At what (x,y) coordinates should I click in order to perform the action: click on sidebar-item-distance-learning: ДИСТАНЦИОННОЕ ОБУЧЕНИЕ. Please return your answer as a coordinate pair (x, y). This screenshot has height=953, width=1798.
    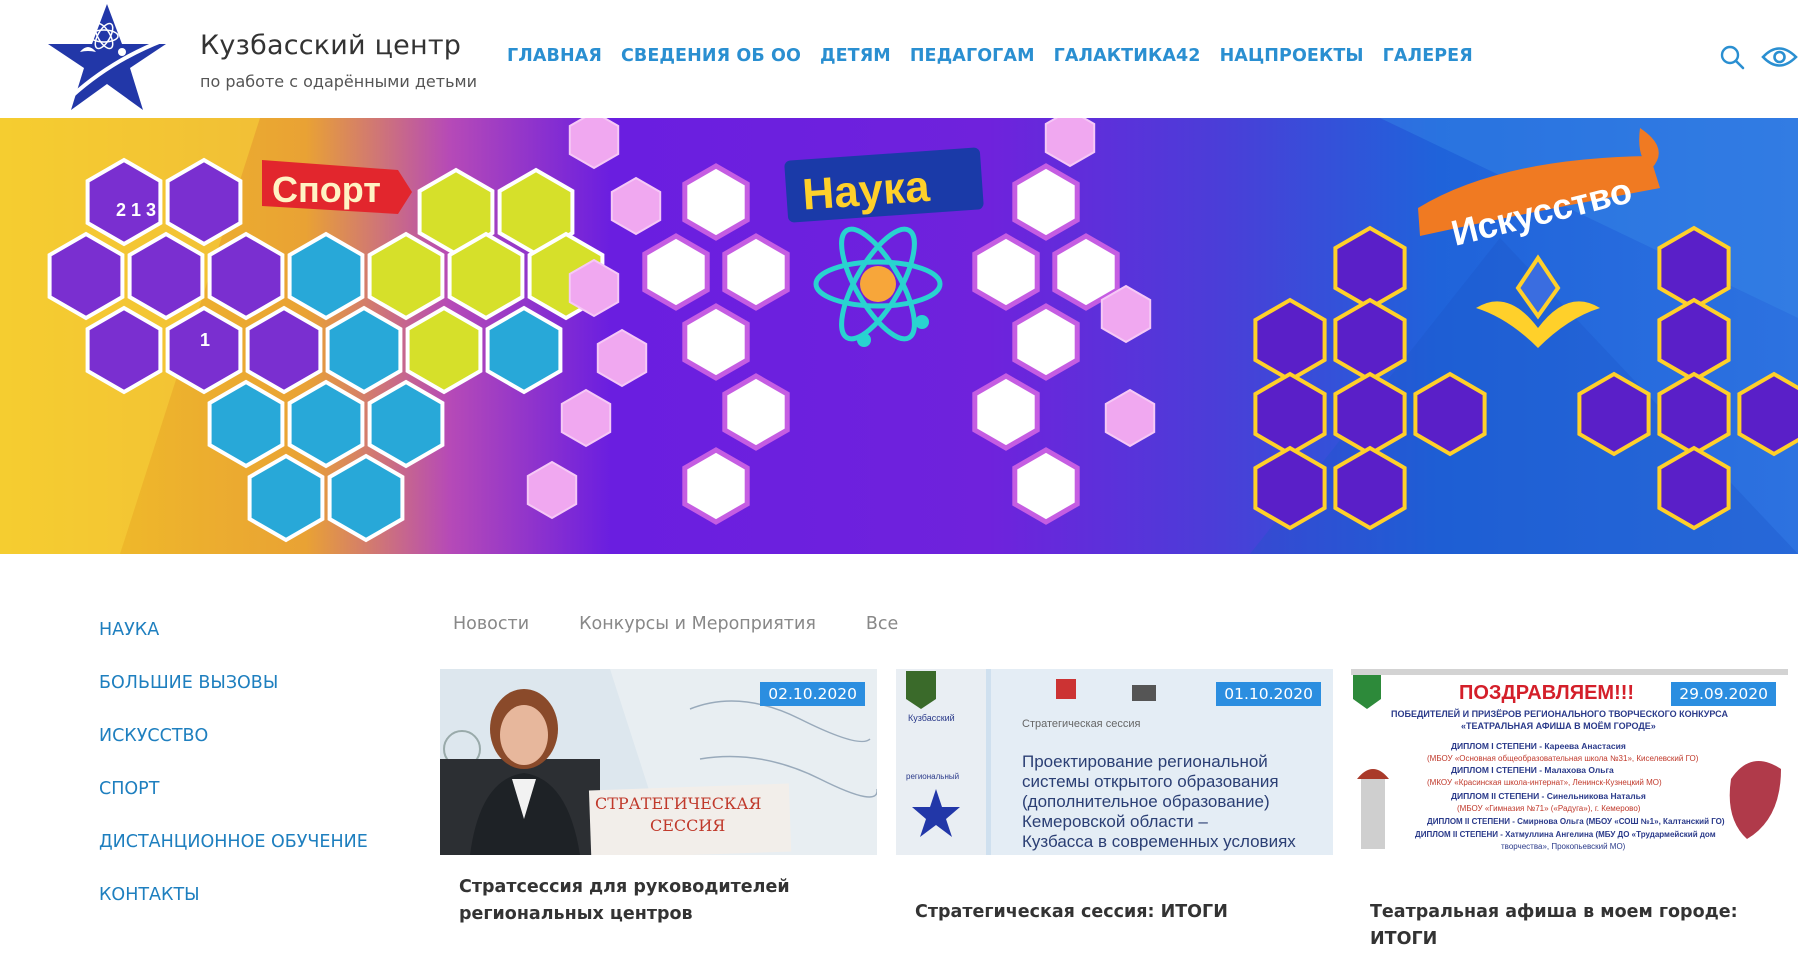
    Looking at the image, I should click on (233, 858).